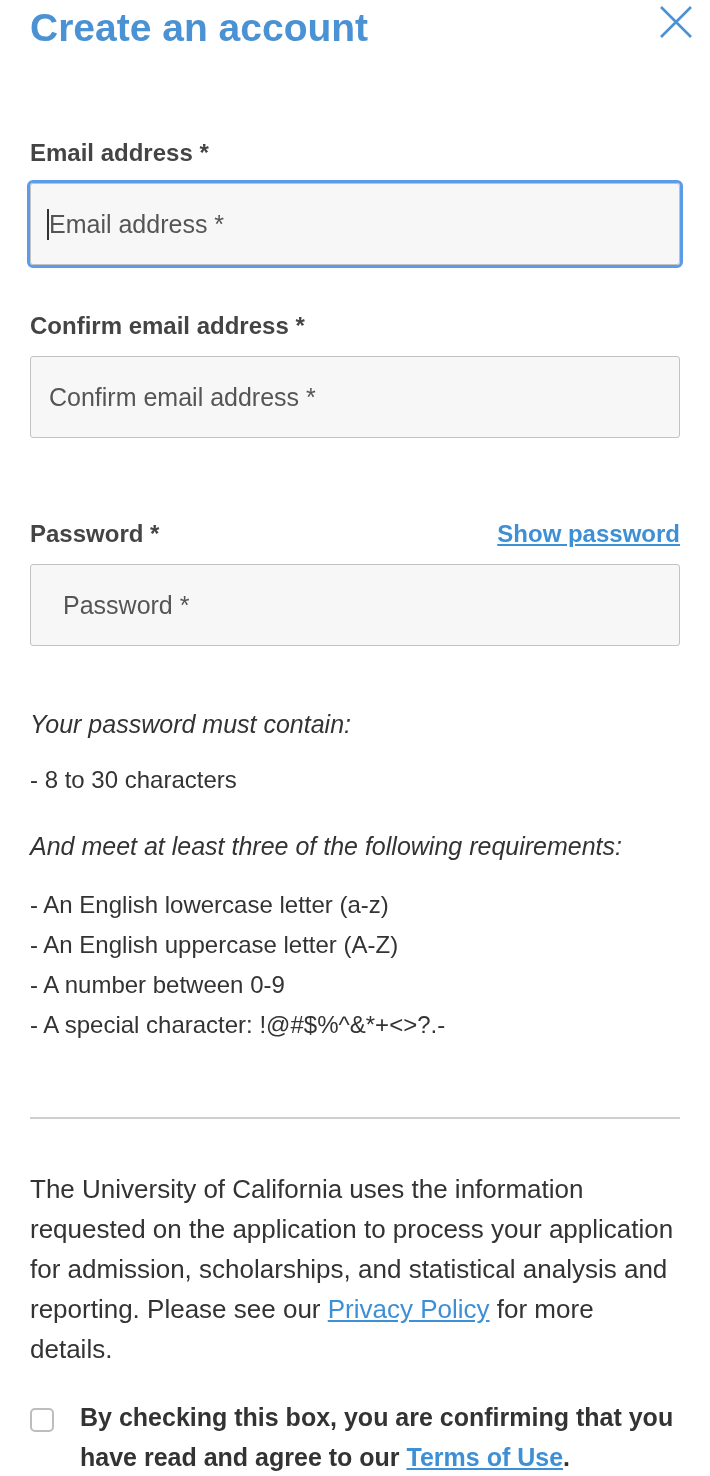  Describe the element at coordinates (485, 1457) in the screenshot. I see `terms-of-use-link: Terms of Use` at that location.